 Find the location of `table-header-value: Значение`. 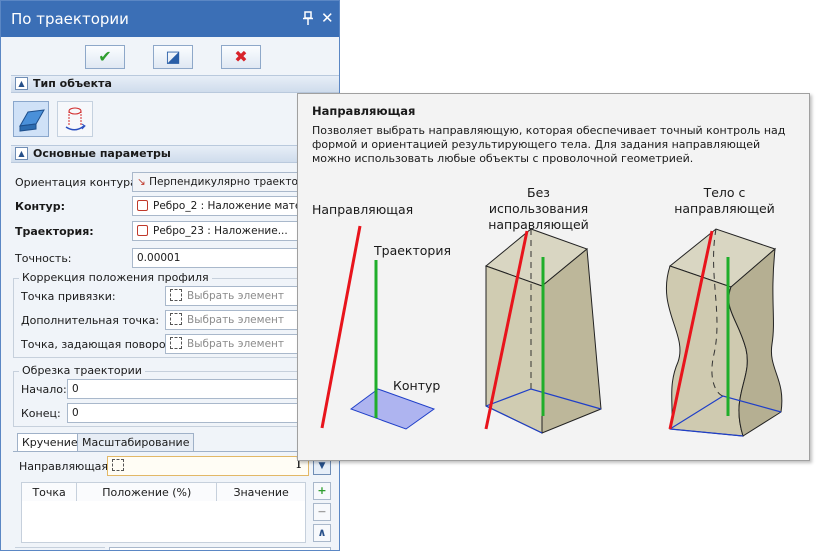

table-header-value: Значение is located at coordinates (261, 492).